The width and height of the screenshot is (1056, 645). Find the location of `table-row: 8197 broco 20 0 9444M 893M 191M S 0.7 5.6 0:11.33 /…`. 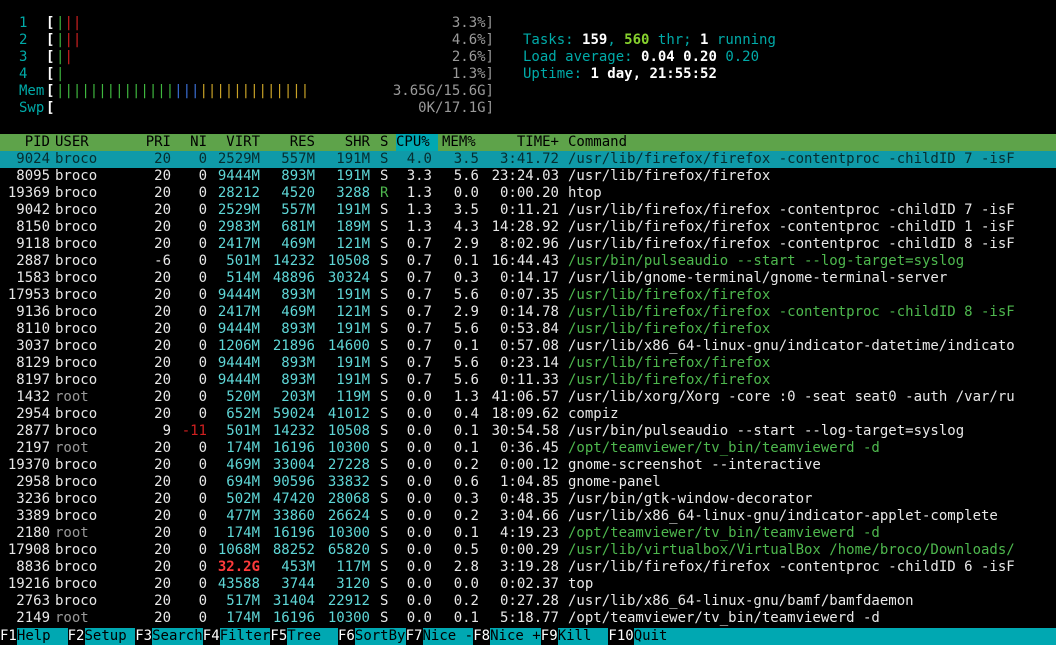

table-row: 8197 broco 20 0 9444M 893M 191M S 0.7 5.6 0:11.33 /… is located at coordinates (528, 380).